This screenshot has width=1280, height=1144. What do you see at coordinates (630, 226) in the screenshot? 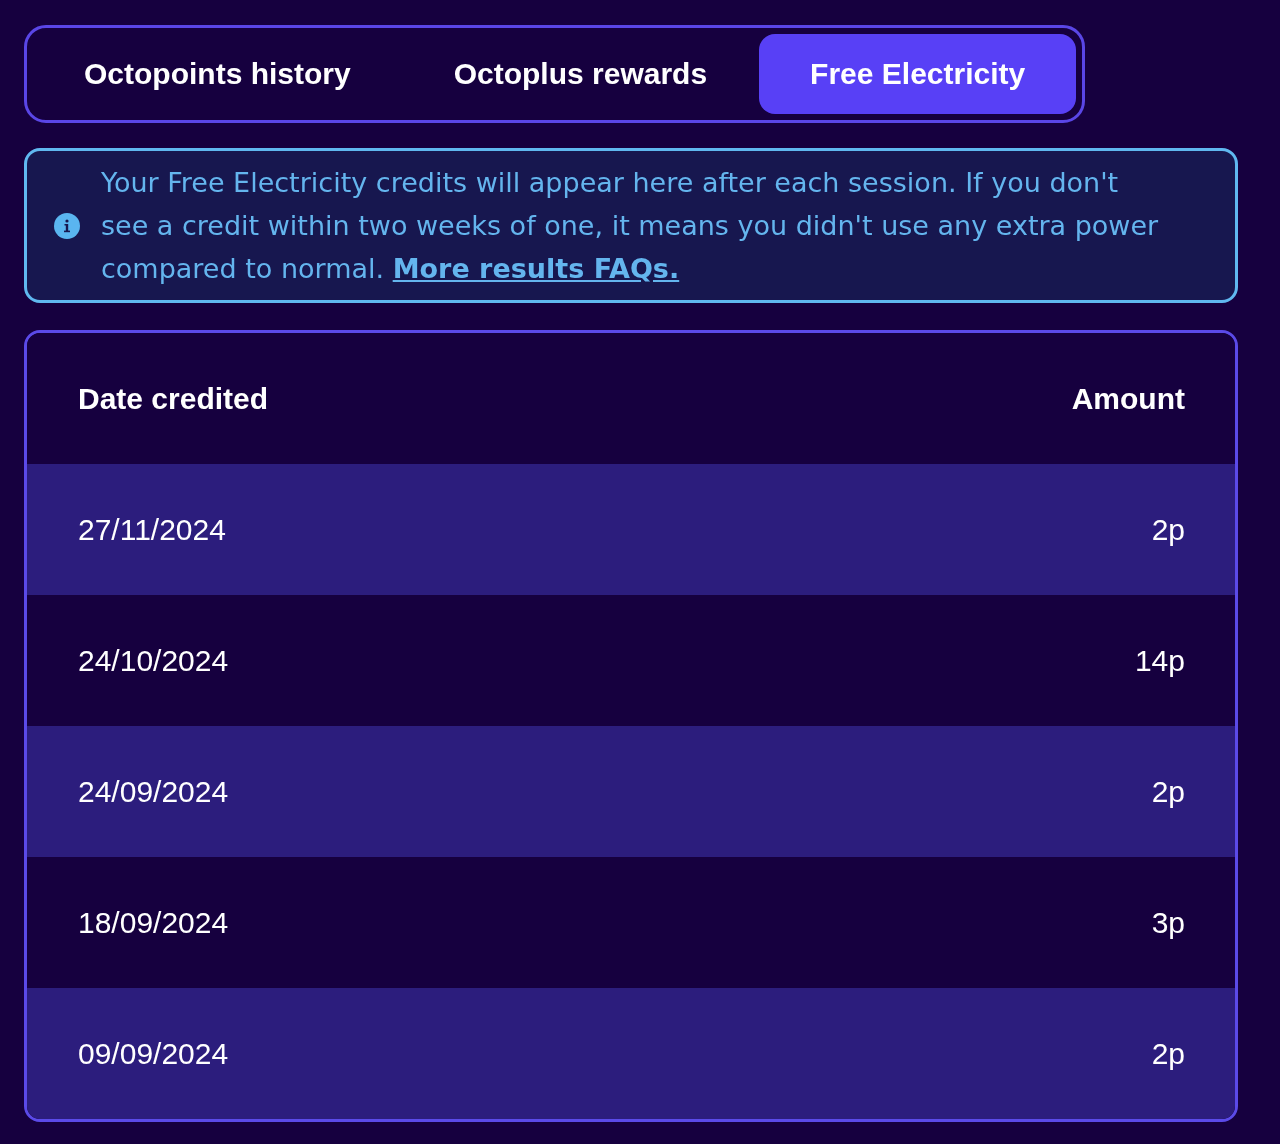
I see `info-message: Your Free Electricity credits will appear here after each session. If you don't see a credit within two weeks of one, it means you didn't use any extra power compared to normal. More results FAQs.` at bounding box center [630, 226].